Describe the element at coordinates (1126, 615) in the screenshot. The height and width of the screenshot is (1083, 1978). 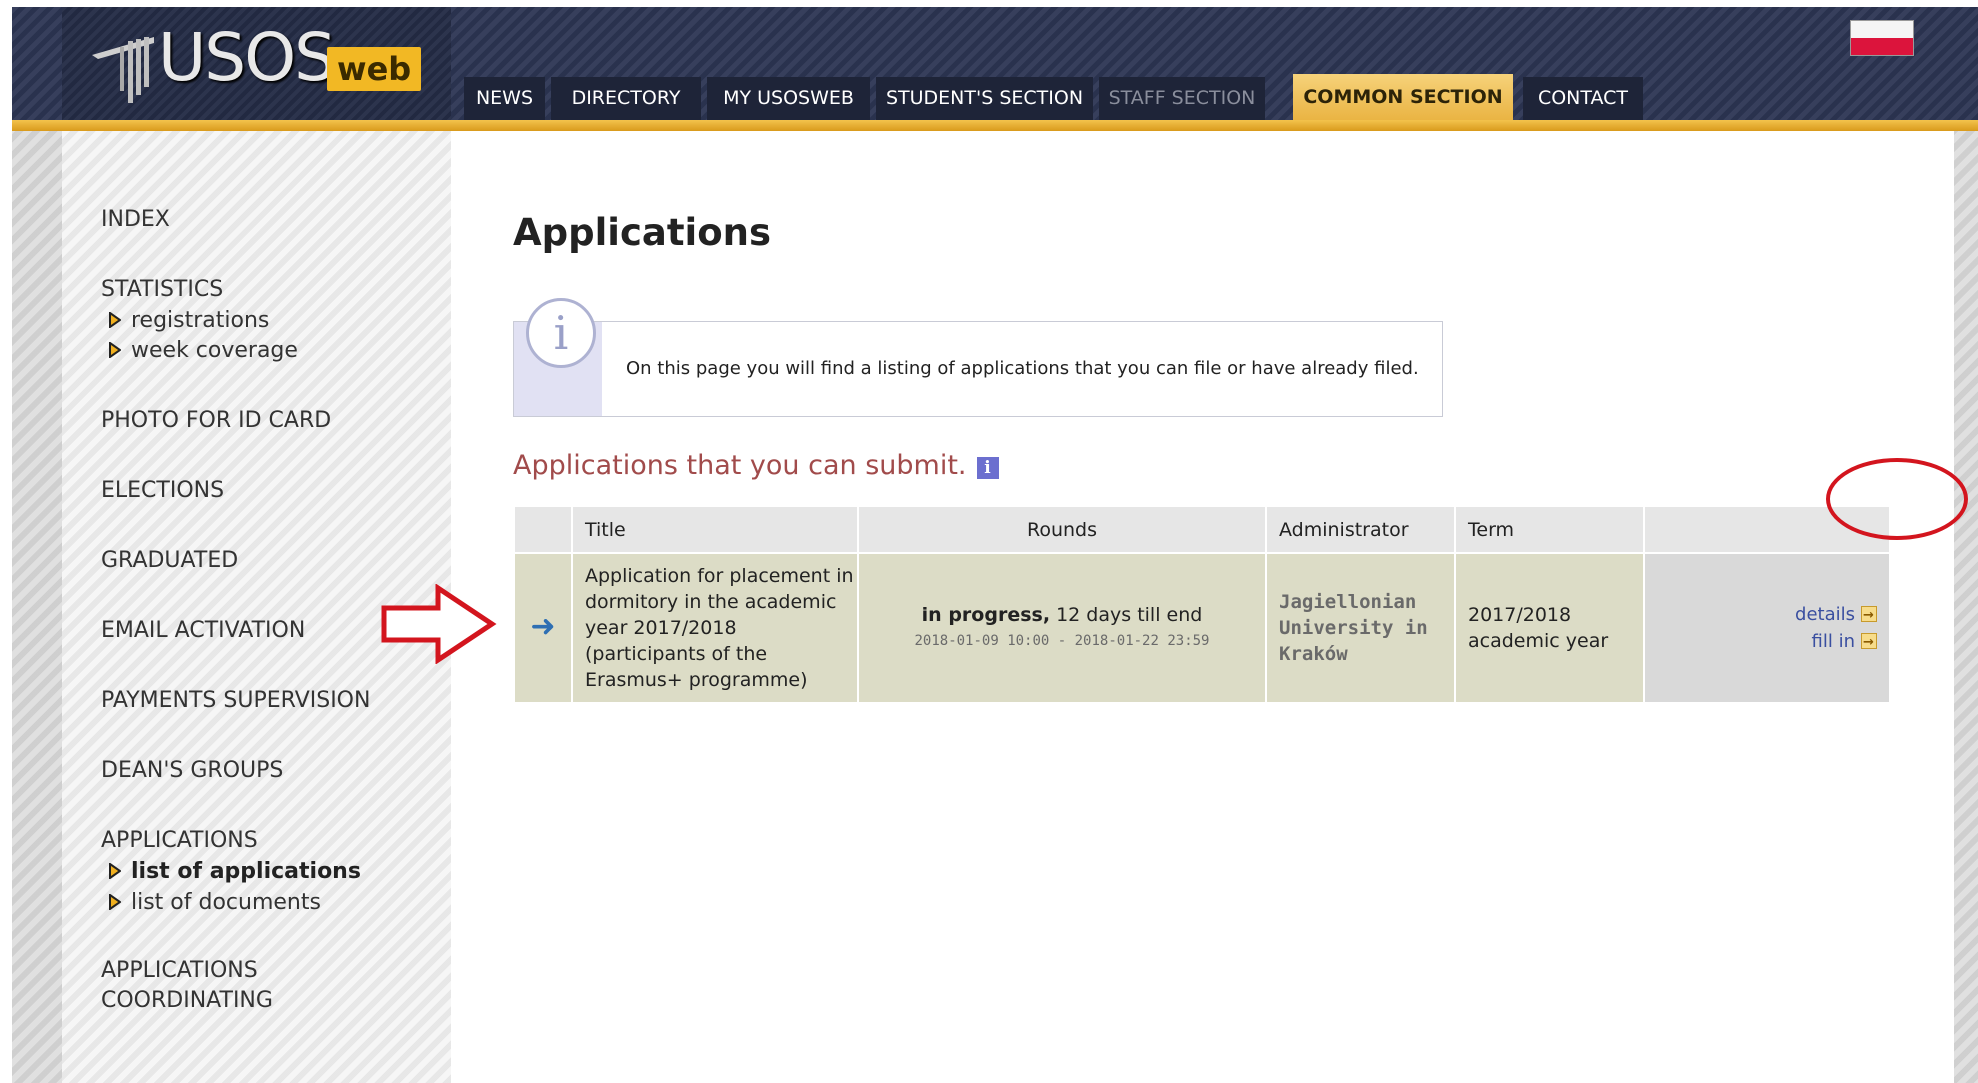
I see `rounds-remaining: 12 days till end` at that location.